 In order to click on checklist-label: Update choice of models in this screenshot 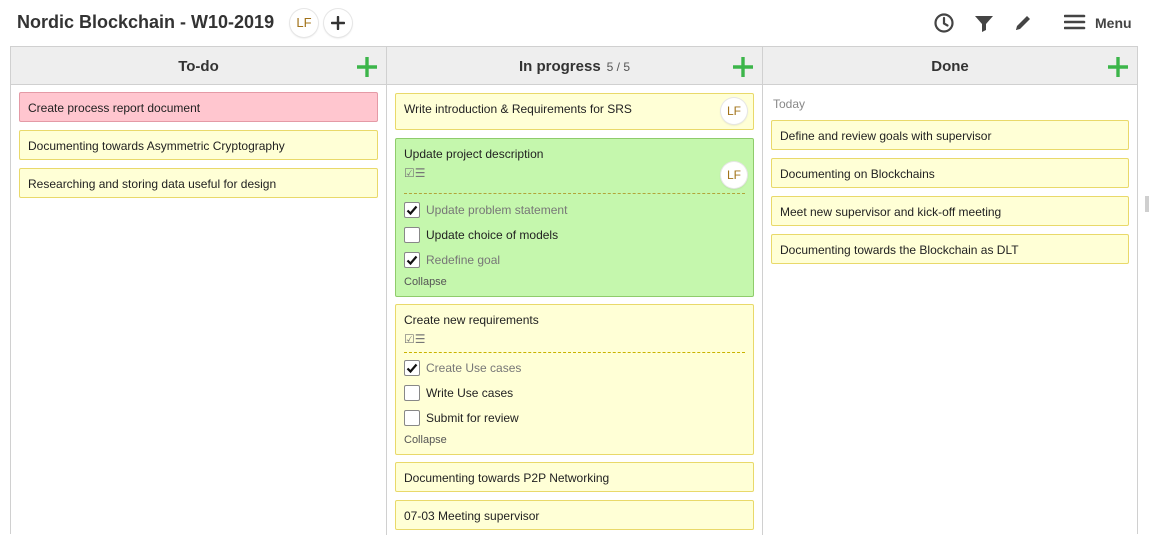, I will do `click(492, 235)`.